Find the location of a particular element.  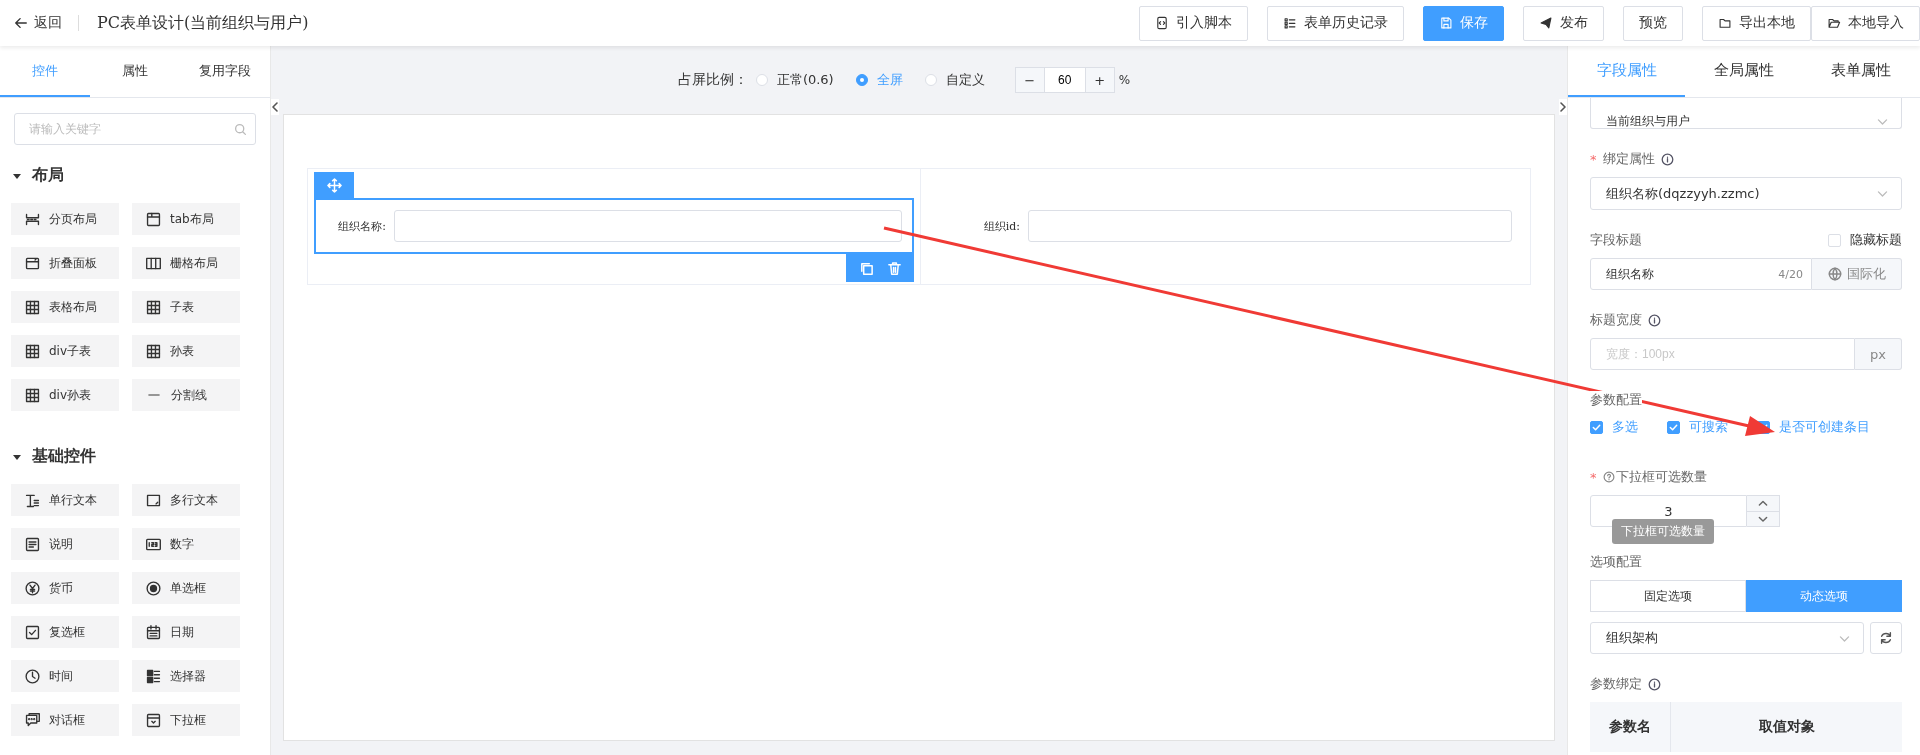

component-item: div孙表 is located at coordinates (65, 395).